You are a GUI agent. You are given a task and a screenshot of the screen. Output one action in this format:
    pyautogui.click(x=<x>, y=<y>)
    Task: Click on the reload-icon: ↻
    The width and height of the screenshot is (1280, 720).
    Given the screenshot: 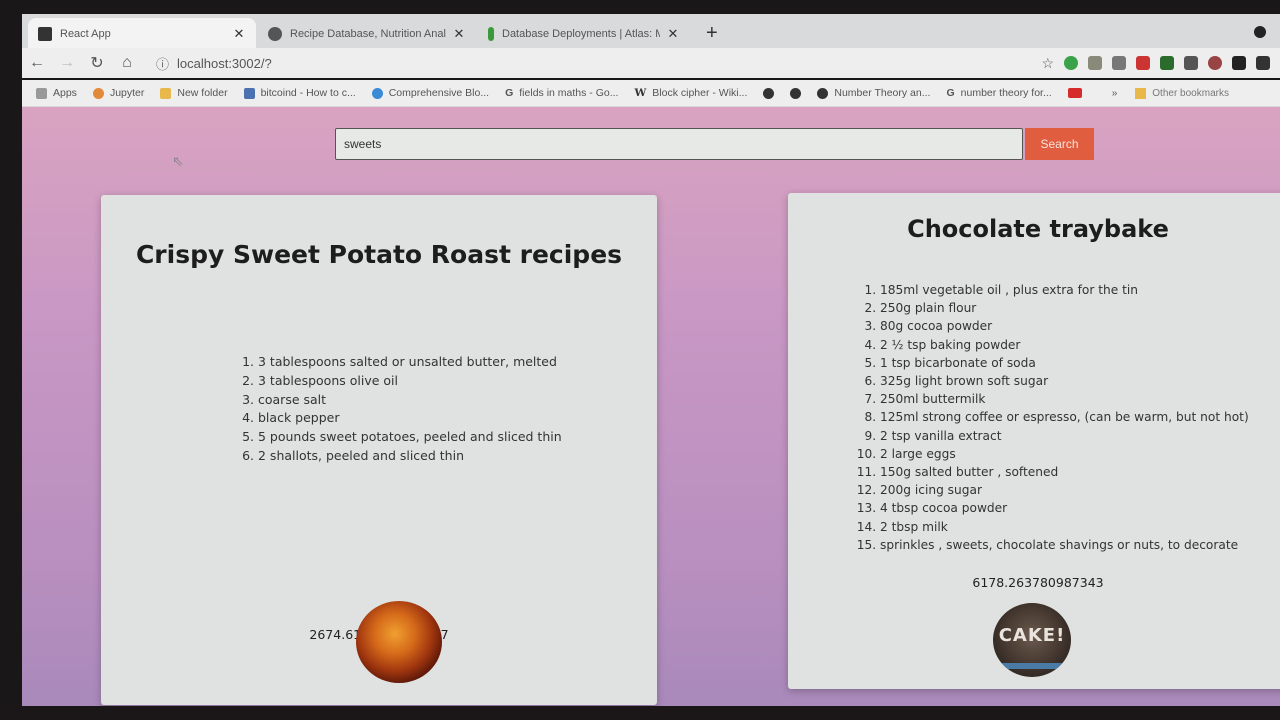 What is the action you would take?
    pyautogui.click(x=97, y=63)
    